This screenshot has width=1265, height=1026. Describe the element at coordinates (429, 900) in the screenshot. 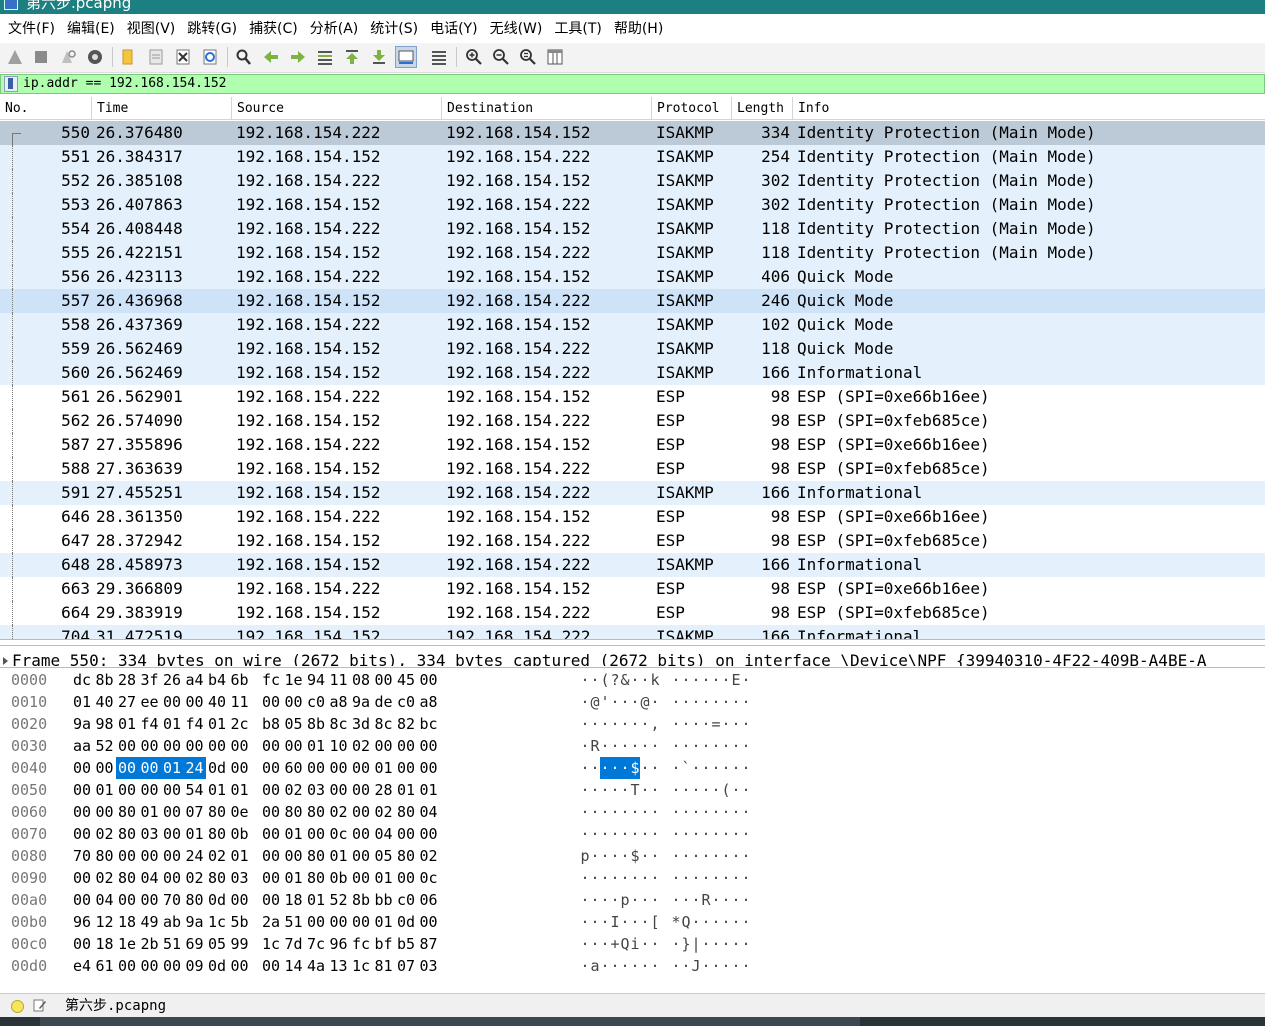

I see `hex-byte: 06` at that location.